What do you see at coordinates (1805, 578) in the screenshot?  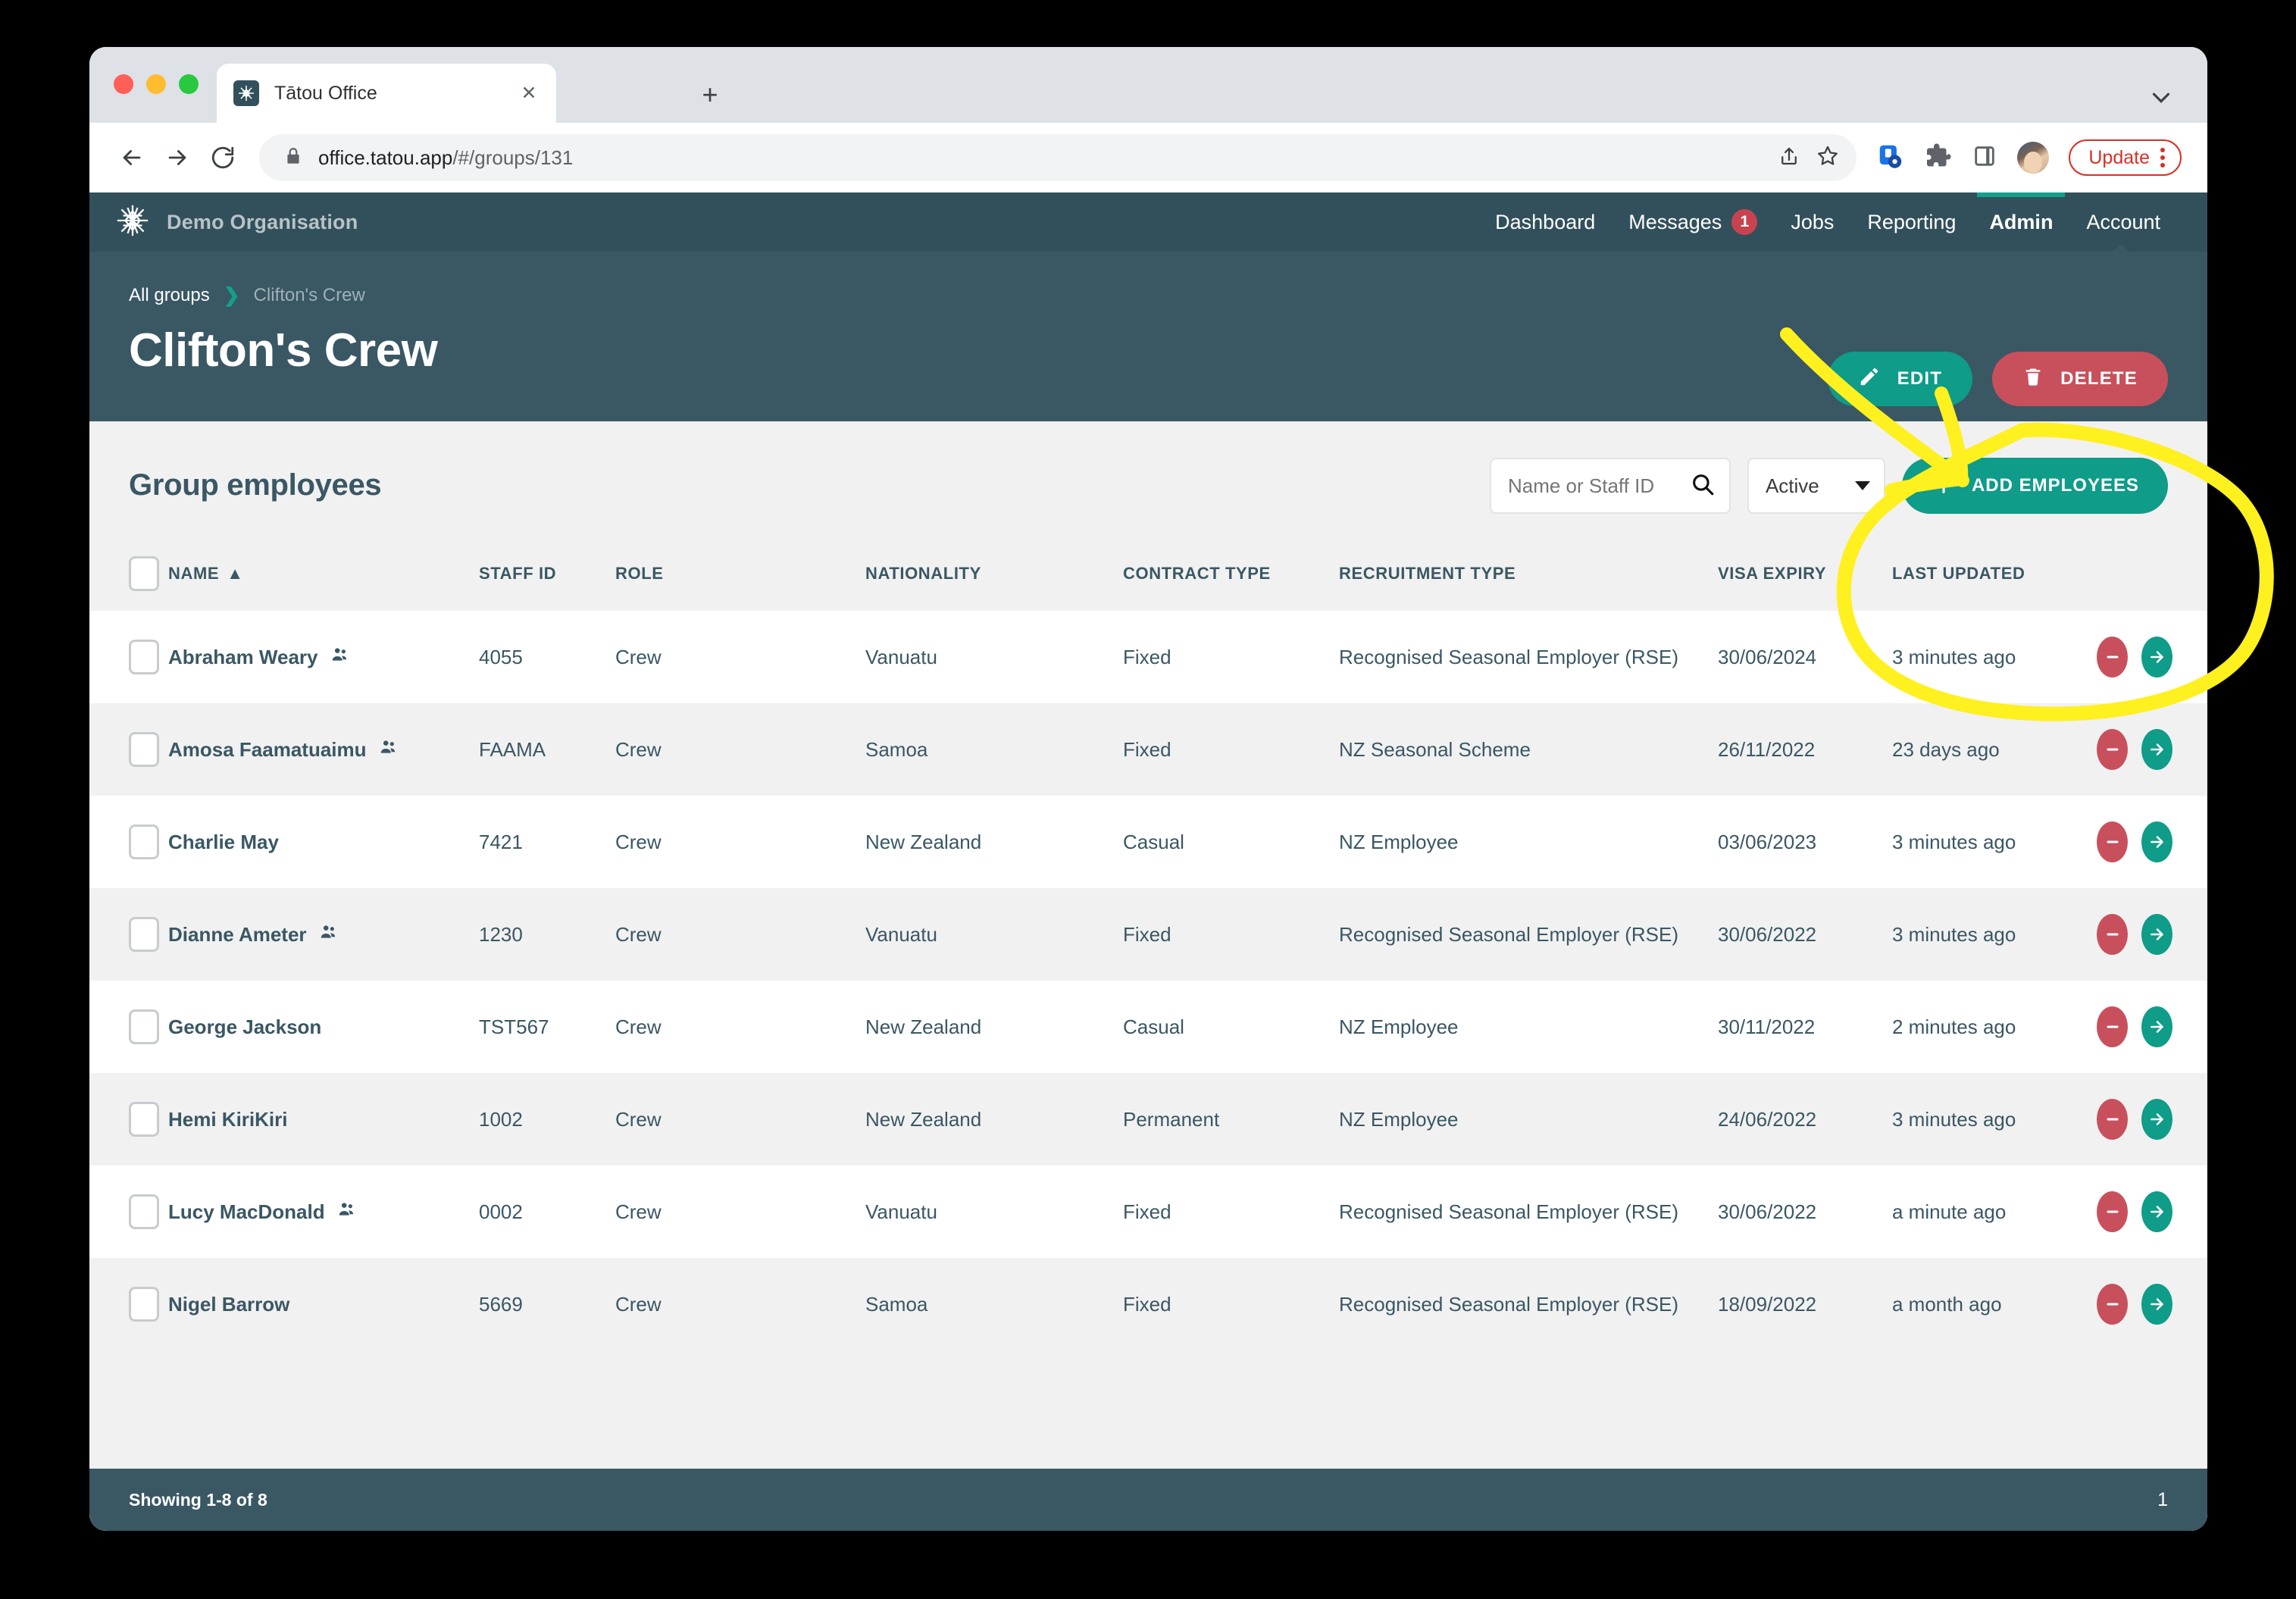 I see `column-header-visa-expiry: VISA EXPIRY` at bounding box center [1805, 578].